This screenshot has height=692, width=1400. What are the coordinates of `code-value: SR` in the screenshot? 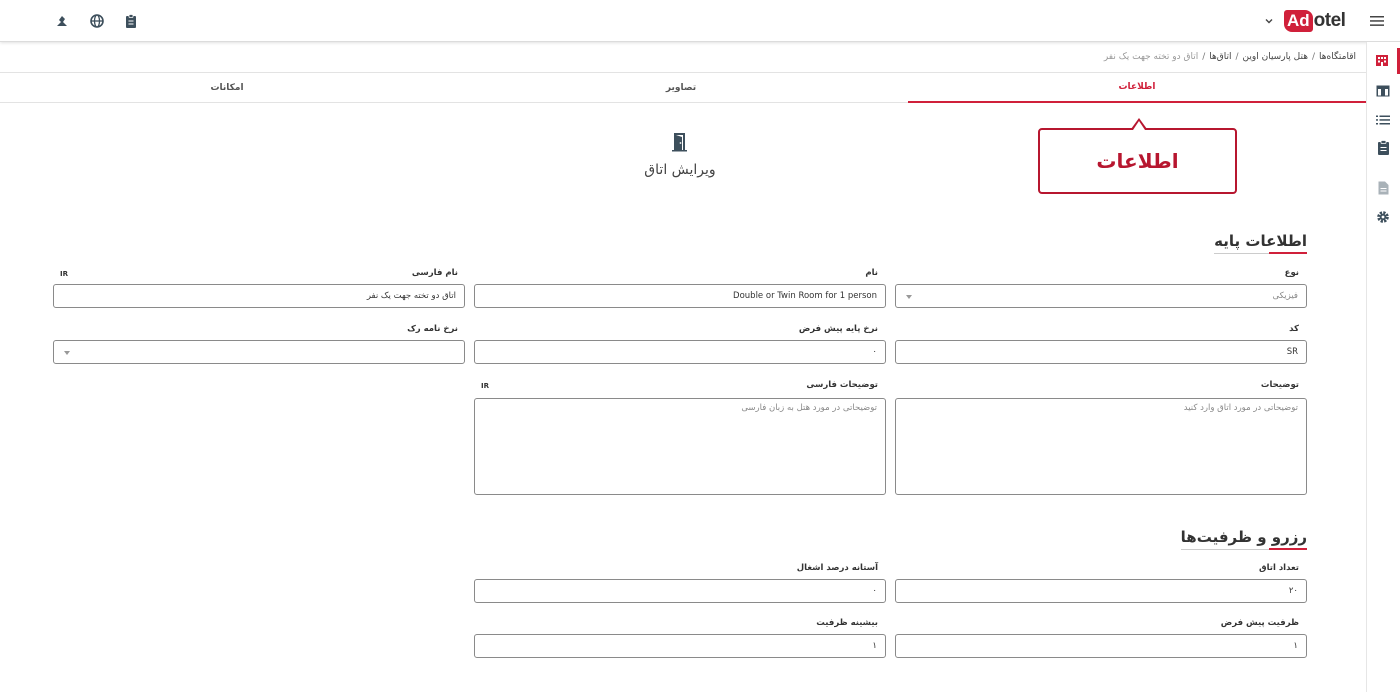 It's located at (1292, 352).